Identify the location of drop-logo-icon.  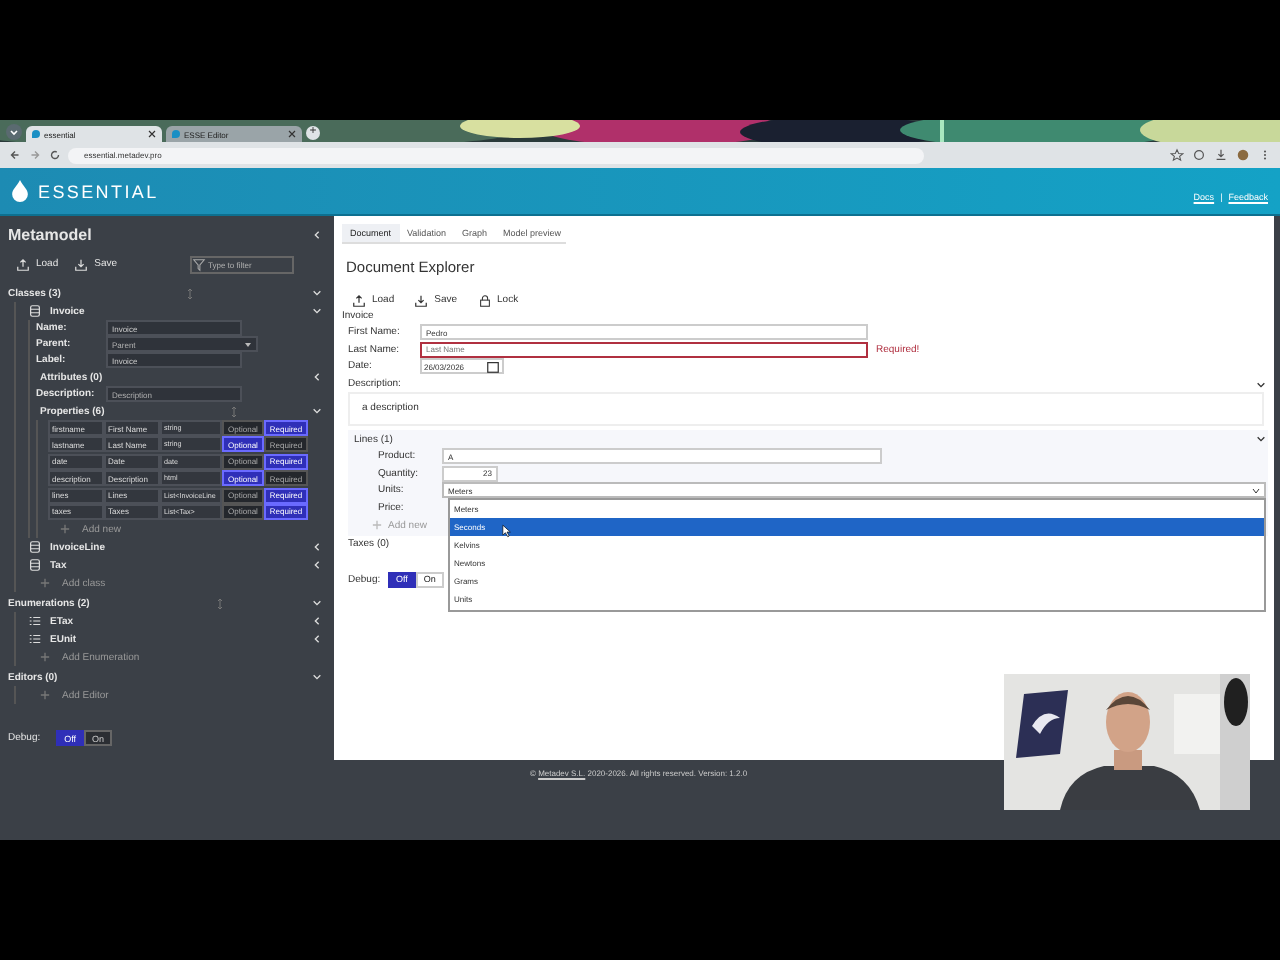
(20, 191).